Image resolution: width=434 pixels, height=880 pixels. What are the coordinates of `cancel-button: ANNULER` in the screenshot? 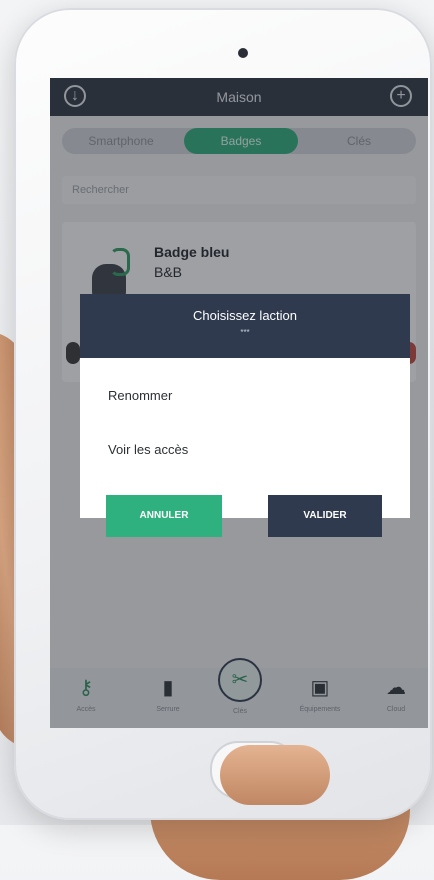 It's located at (164, 516).